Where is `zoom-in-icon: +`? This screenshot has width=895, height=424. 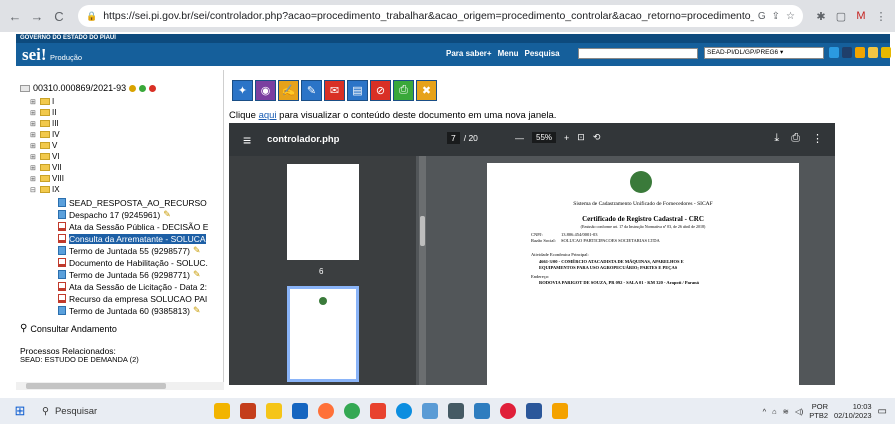 zoom-in-icon: + is located at coordinates (566, 138).